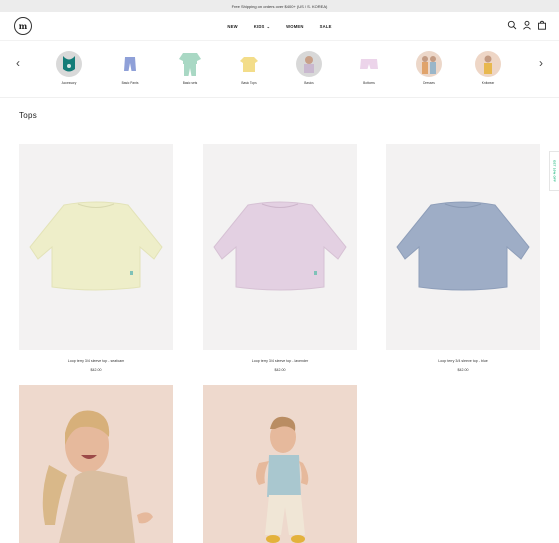 This screenshot has height=543, width=559. I want to click on nav-sale-label: SALE, so click(325, 26).